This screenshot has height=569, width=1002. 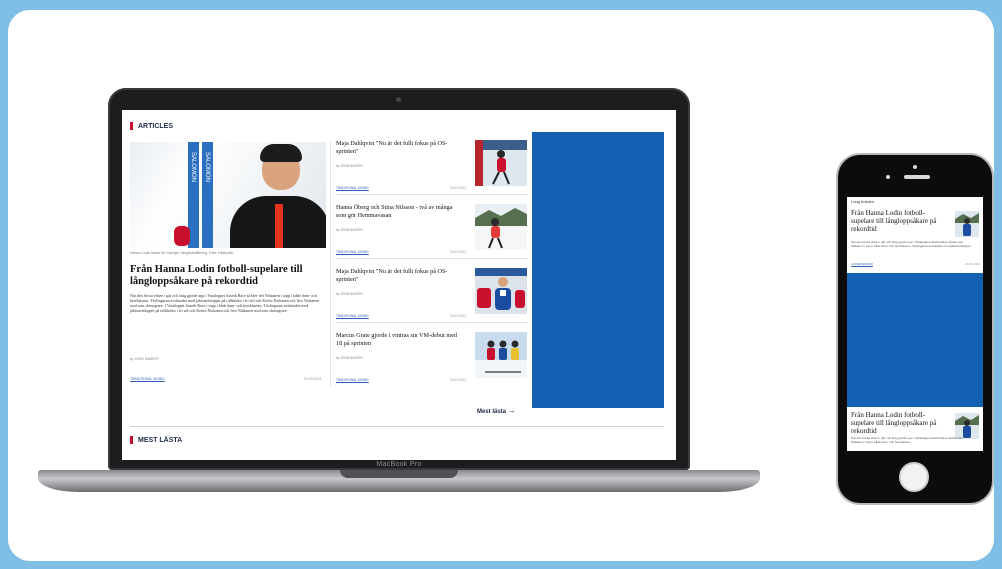 I want to click on webcam-icon, so click(x=398, y=99).